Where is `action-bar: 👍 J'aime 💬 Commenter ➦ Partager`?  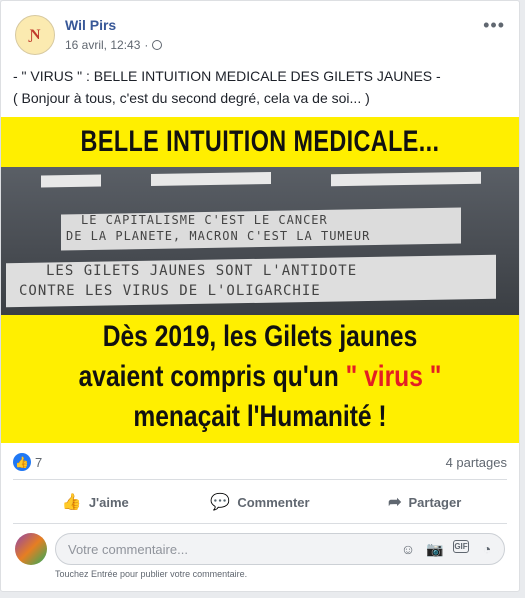
action-bar: 👍 J'aime 💬 Commenter ➦ Partager is located at coordinates (260, 502).